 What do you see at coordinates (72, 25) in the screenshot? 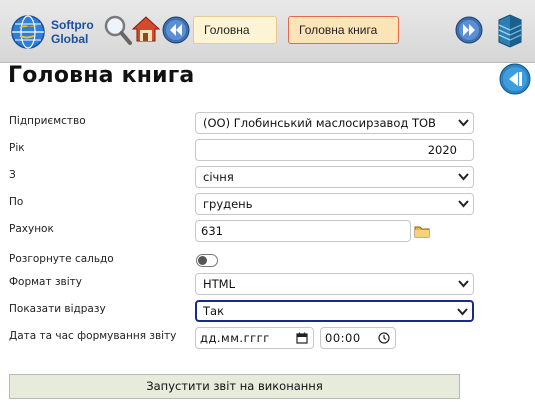
I see `brand-line1: Softpro` at bounding box center [72, 25].